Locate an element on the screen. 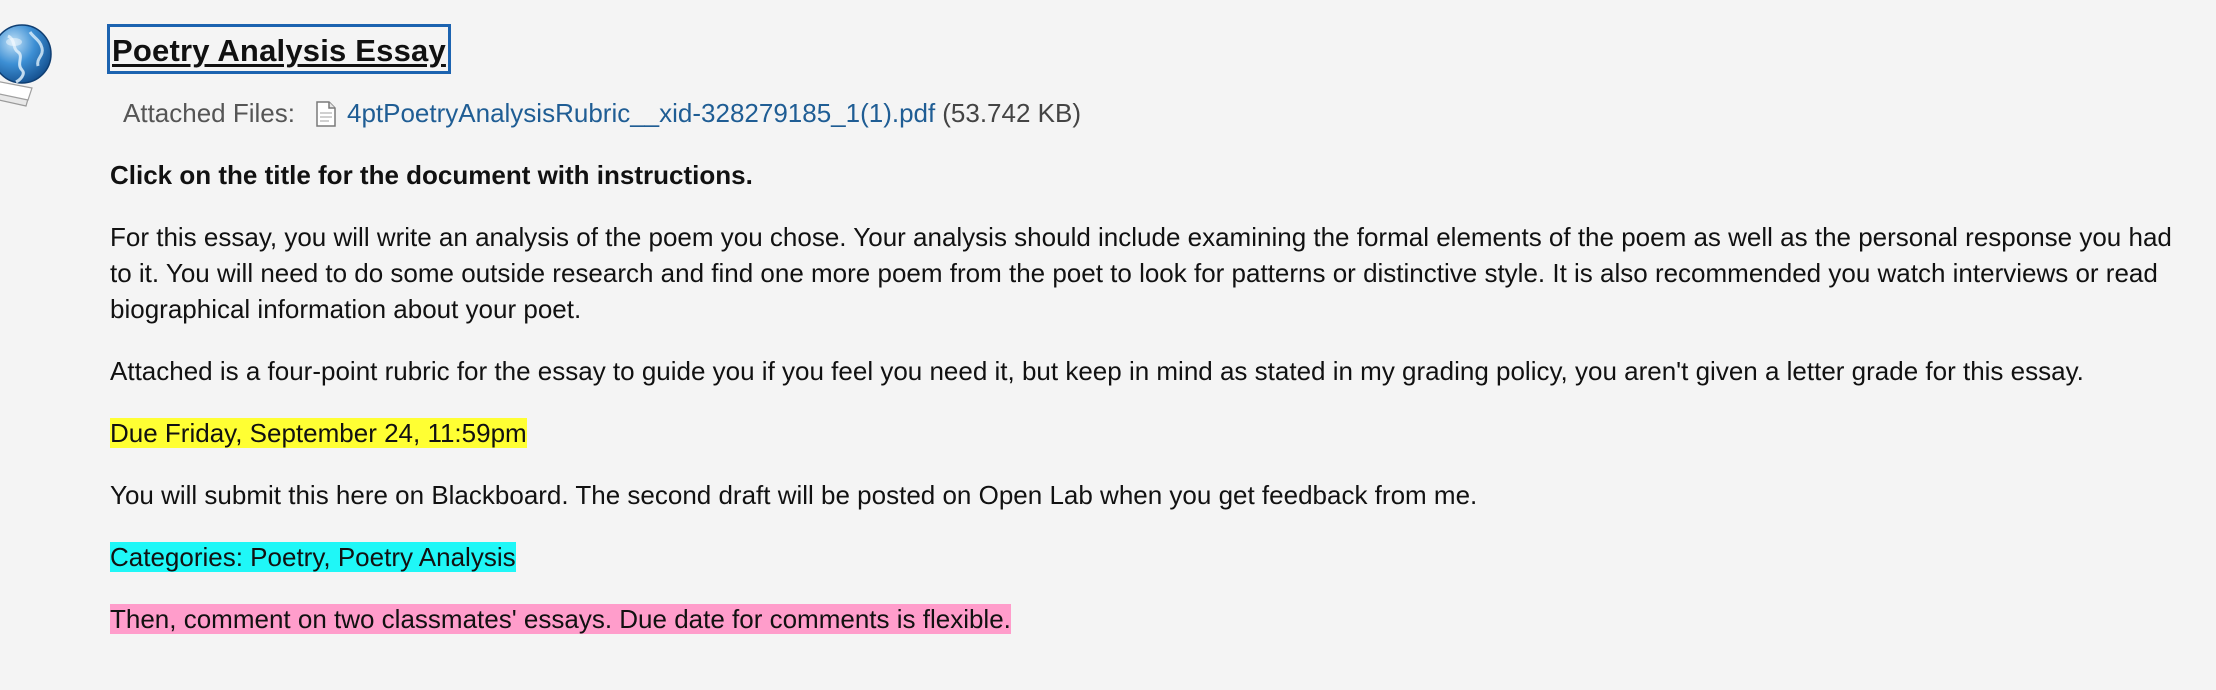  categories-highlight: Categories: Poetry, Poetry Analysis is located at coordinates (313, 557).